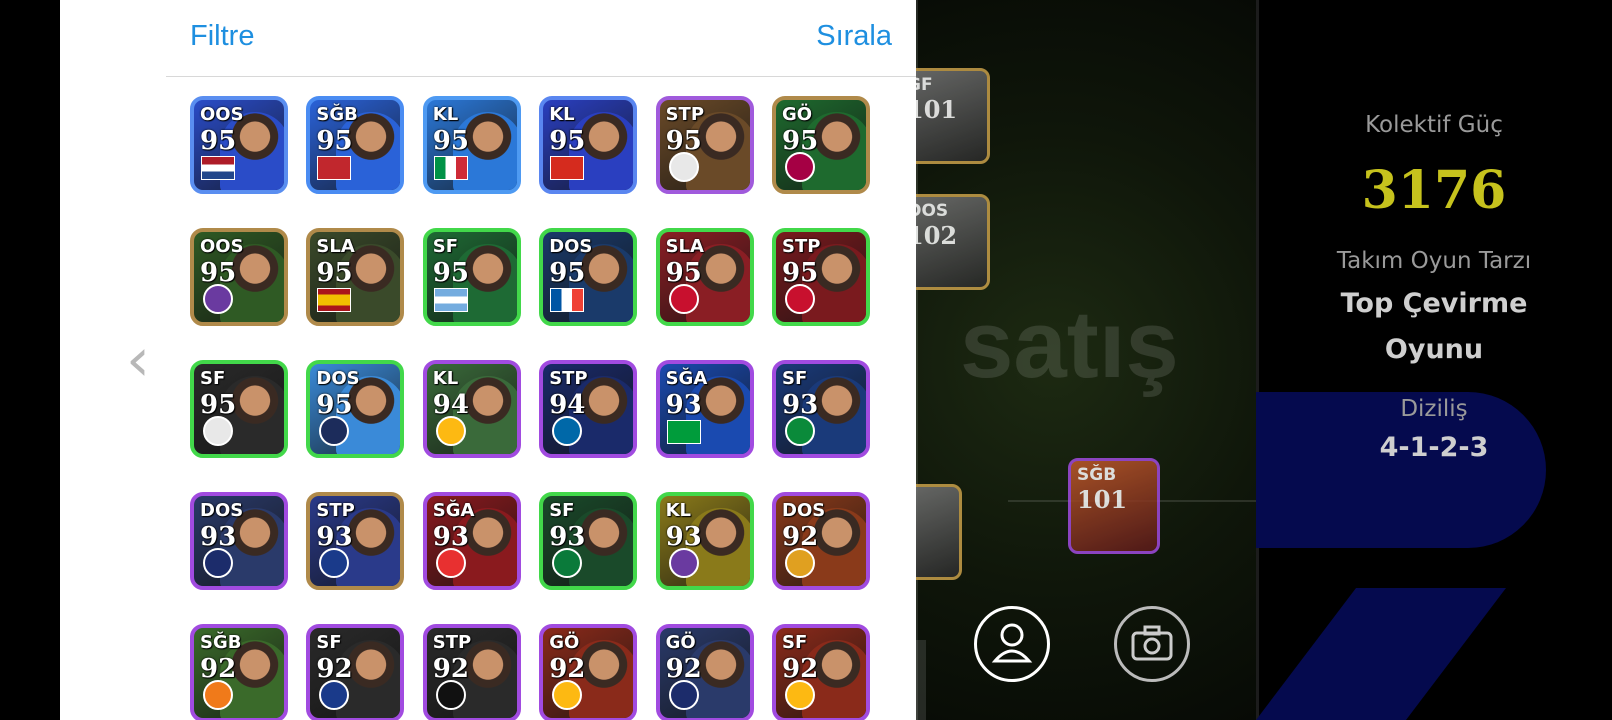 Image resolution: width=1612 pixels, height=720 pixels. What do you see at coordinates (567, 431) in the screenshot?
I see `club-inter-badge-icon` at bounding box center [567, 431].